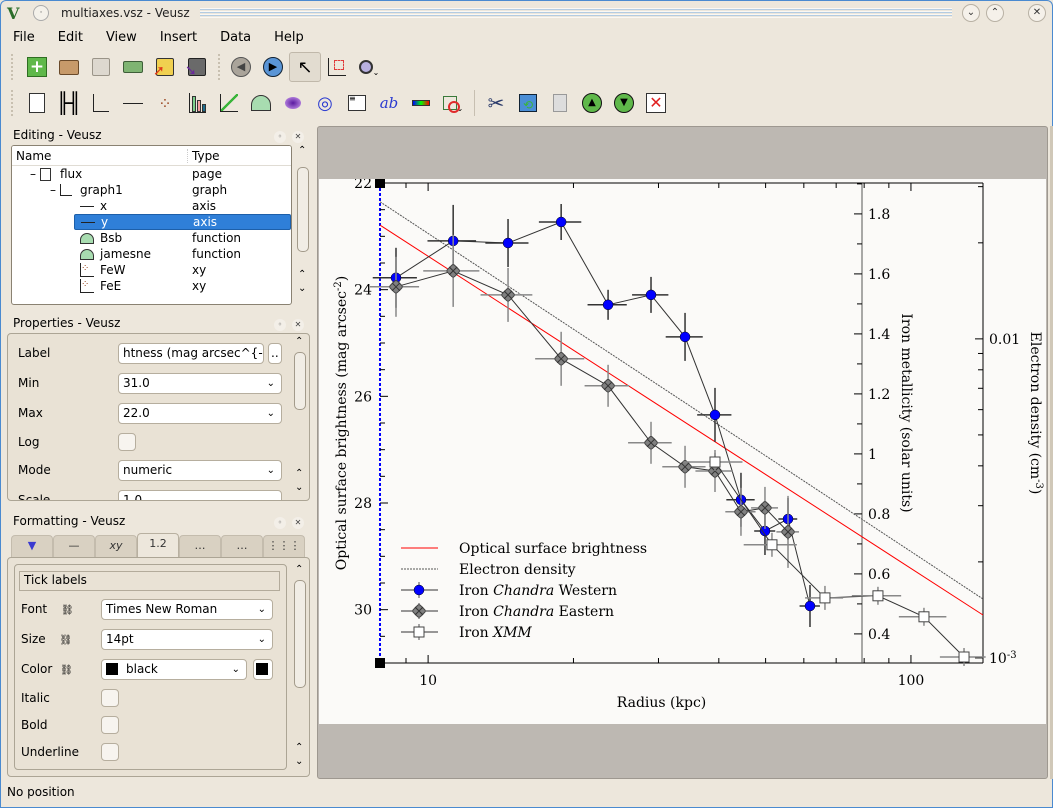  Describe the element at coordinates (273, 67) in the screenshot. I see `next-page-button: ▶` at that location.